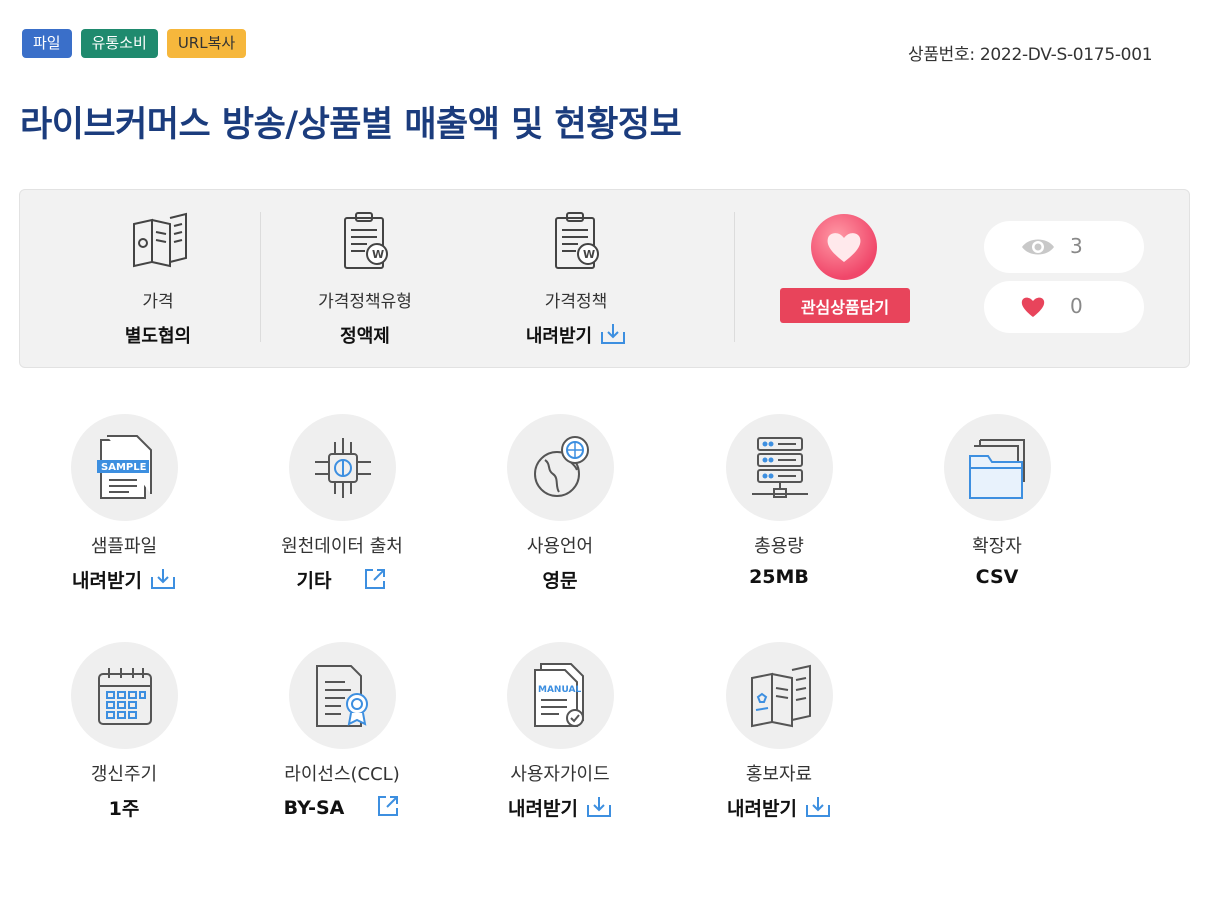  I want to click on info-language-value: 영문, so click(560, 581).